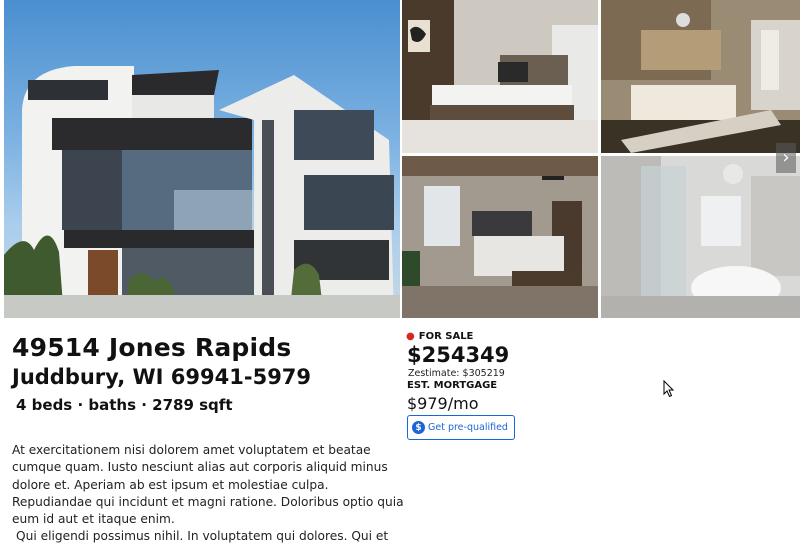 The image size is (800, 551). What do you see at coordinates (152, 347) in the screenshot?
I see `address-line-1: 49514 Jones Rapids` at bounding box center [152, 347].